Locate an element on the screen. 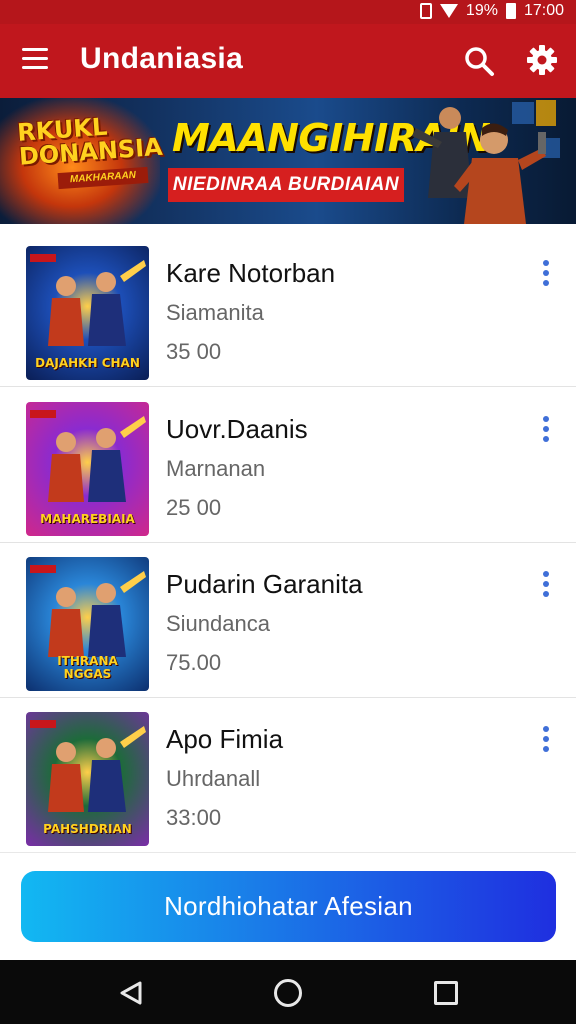  item-title: Pudarin Garanita is located at coordinates (264, 584).